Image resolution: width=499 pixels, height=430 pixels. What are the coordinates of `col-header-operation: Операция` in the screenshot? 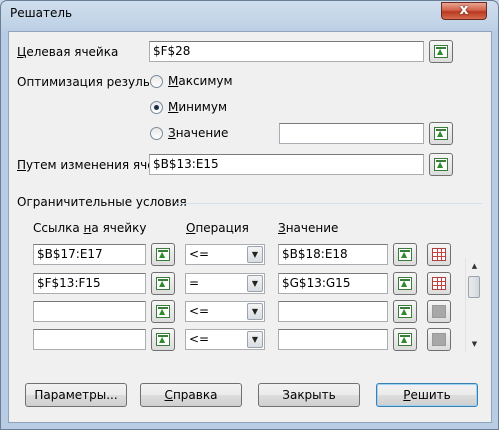 It's located at (217, 228).